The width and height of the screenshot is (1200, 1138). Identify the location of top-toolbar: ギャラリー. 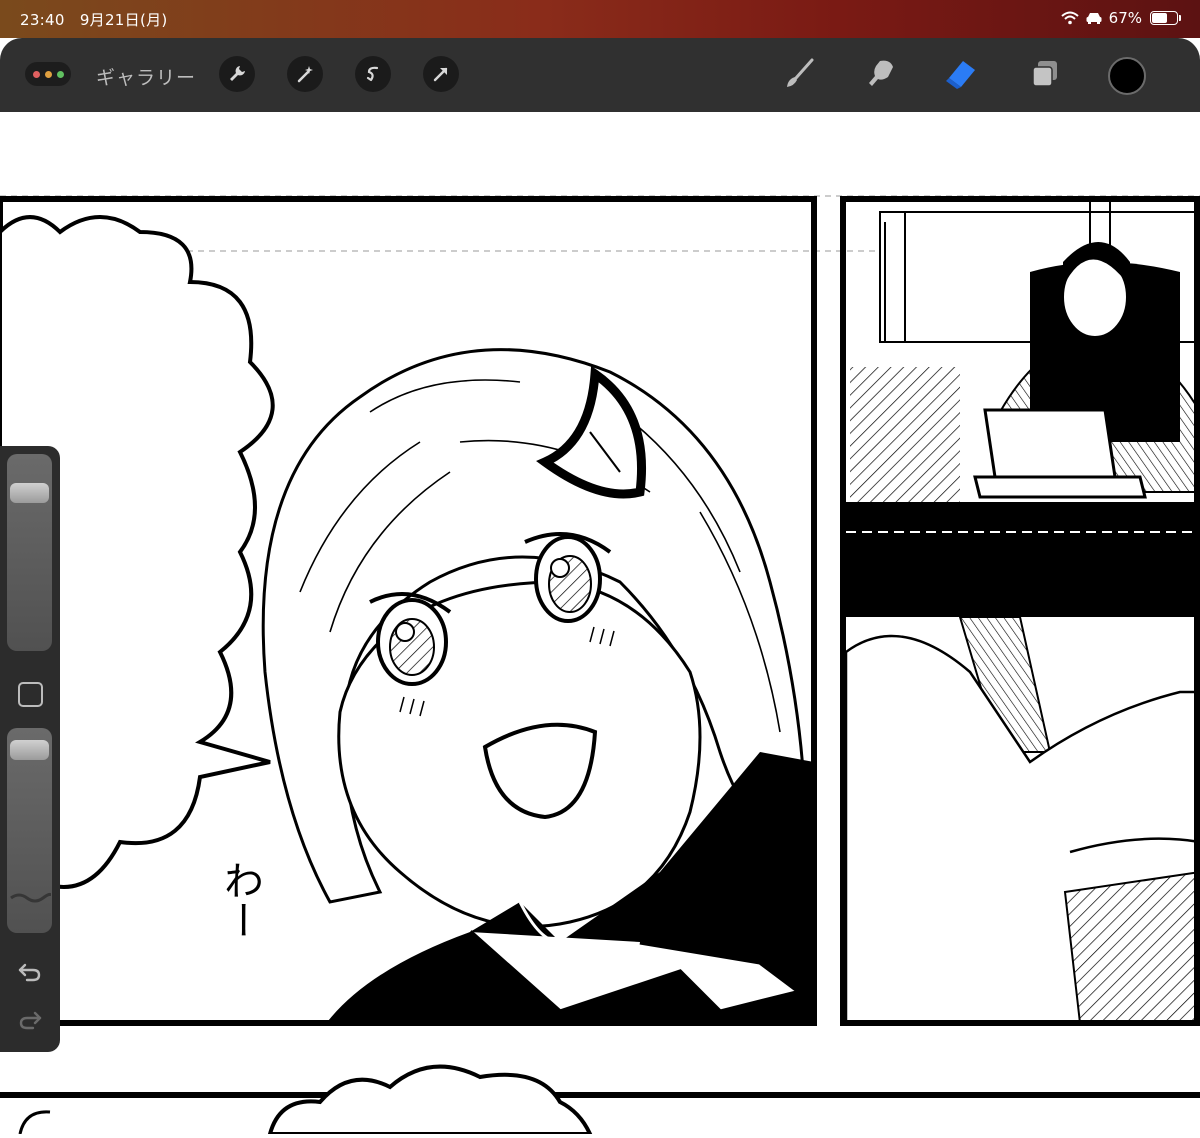
(600, 75).